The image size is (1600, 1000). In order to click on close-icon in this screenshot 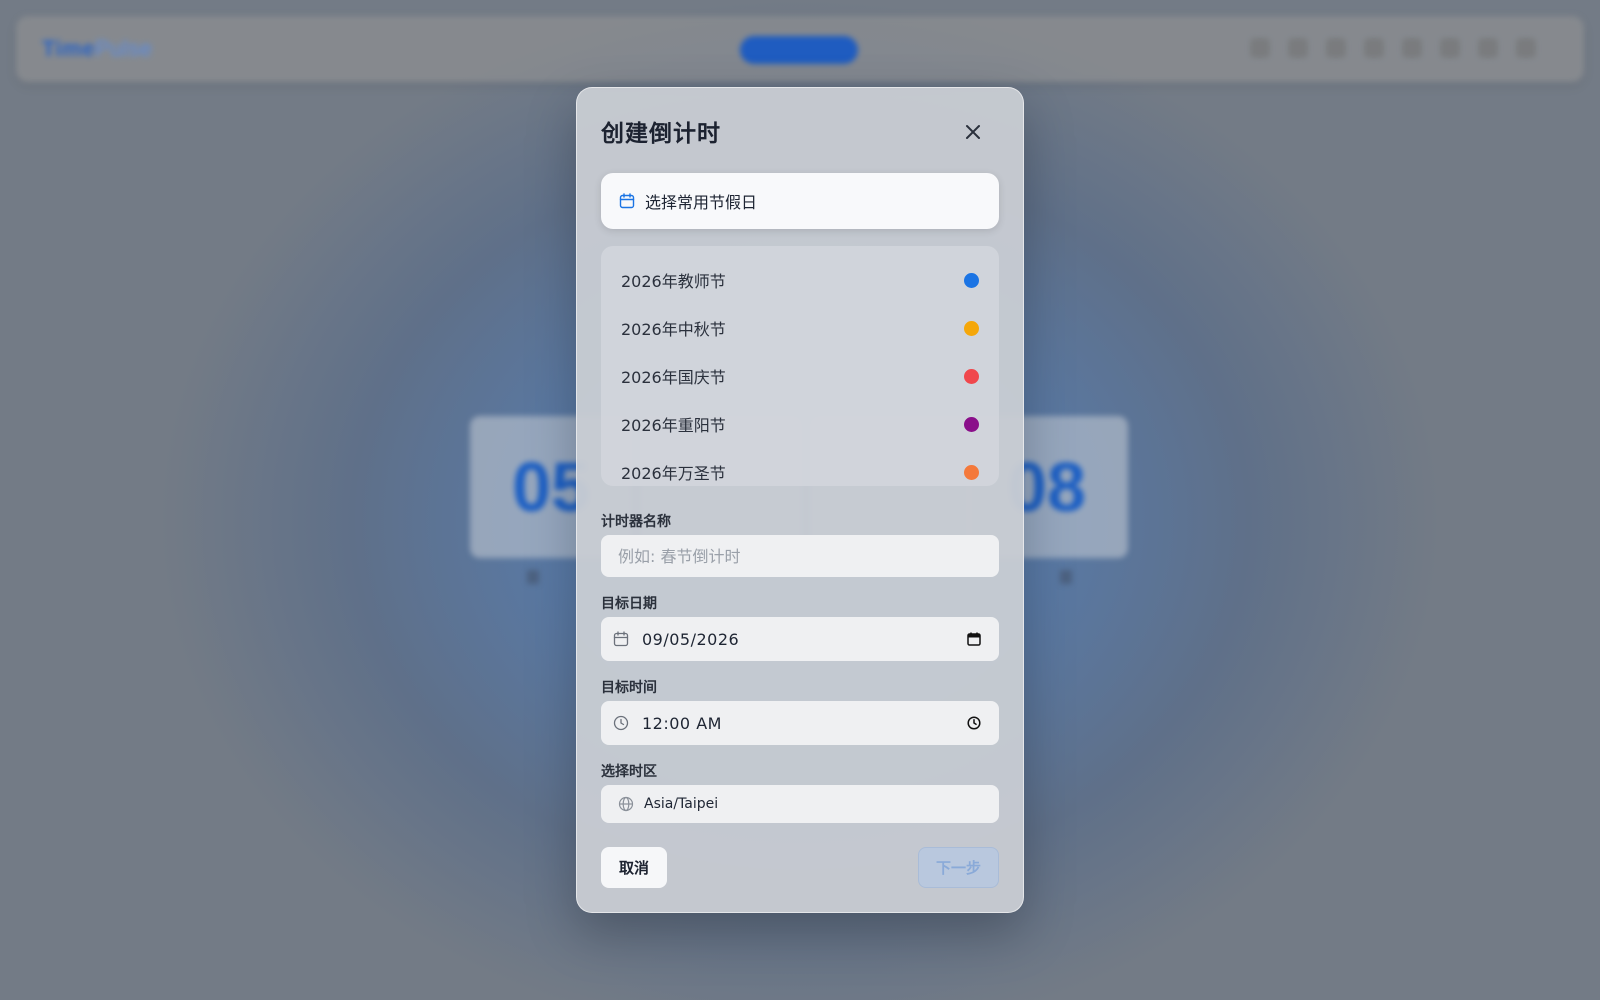, I will do `click(973, 132)`.